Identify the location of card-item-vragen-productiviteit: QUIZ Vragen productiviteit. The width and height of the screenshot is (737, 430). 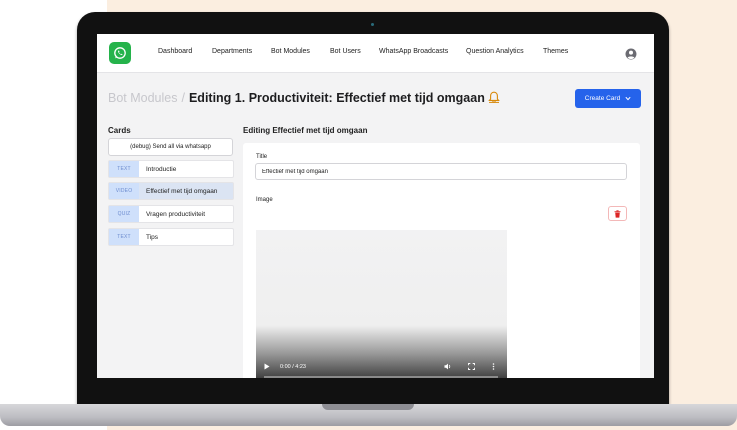
(171, 214).